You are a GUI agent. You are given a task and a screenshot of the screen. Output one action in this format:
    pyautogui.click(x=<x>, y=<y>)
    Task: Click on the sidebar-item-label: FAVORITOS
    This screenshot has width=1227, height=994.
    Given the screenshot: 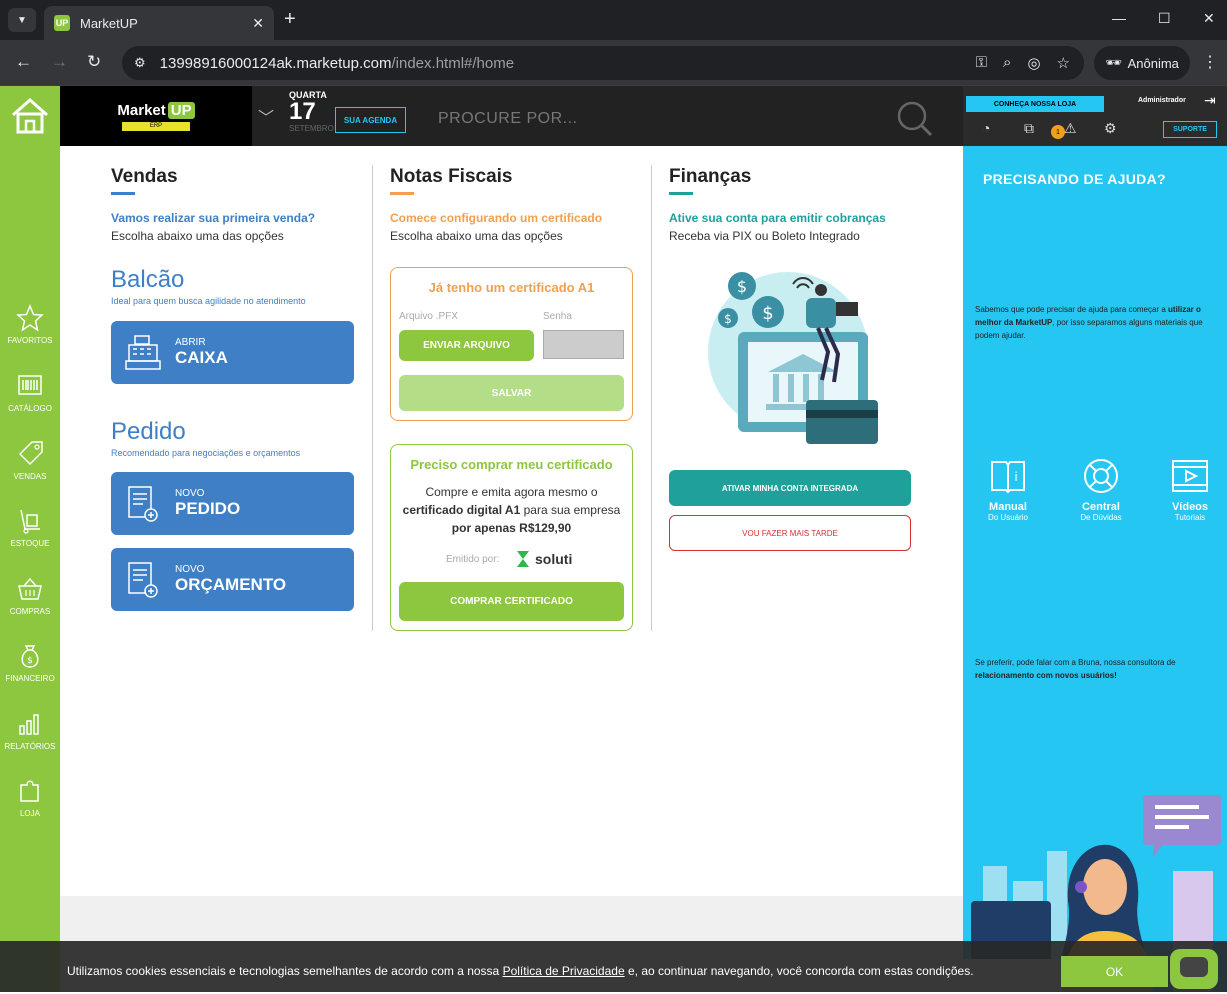 What is the action you would take?
    pyautogui.click(x=30, y=340)
    